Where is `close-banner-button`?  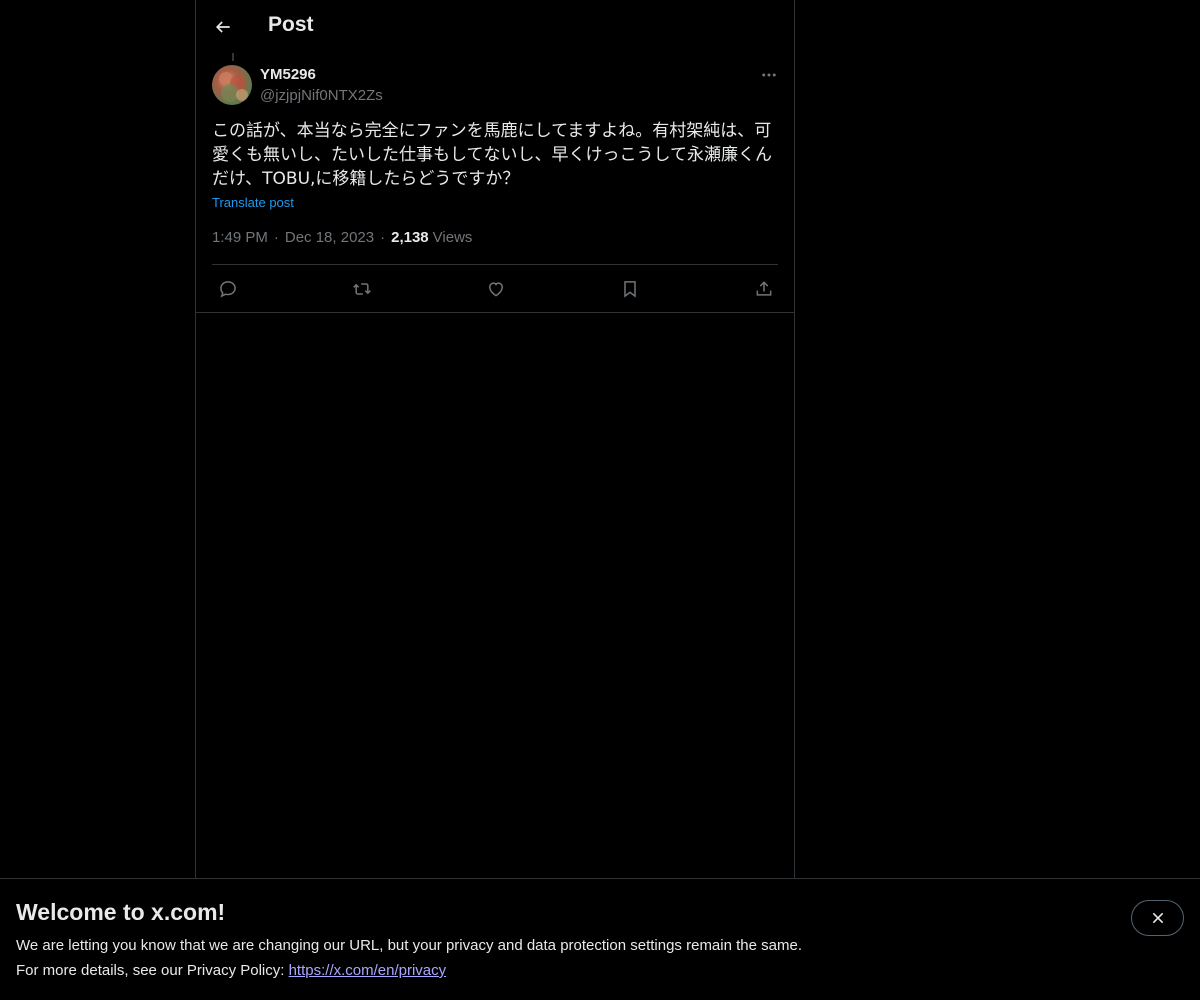
close-banner-button is located at coordinates (1157, 918).